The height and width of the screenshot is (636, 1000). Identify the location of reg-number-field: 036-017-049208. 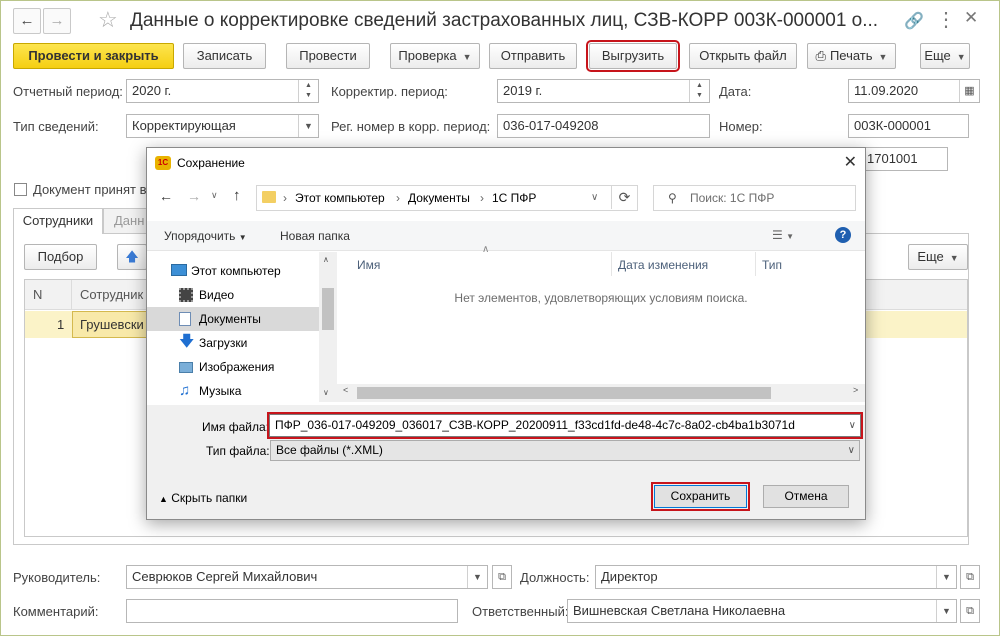
(603, 126).